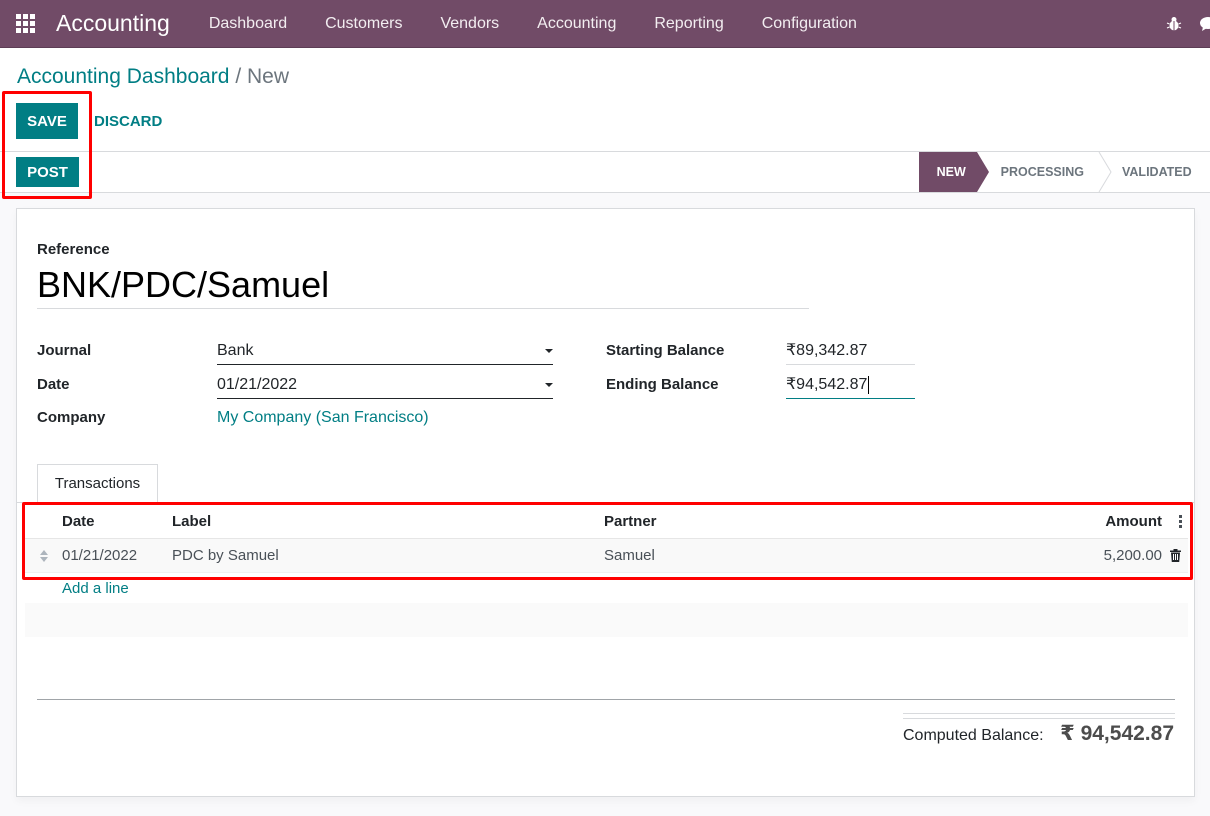 The width and height of the screenshot is (1210, 816). Describe the element at coordinates (1180, 521) in the screenshot. I see `kebab-menu-icon` at that location.